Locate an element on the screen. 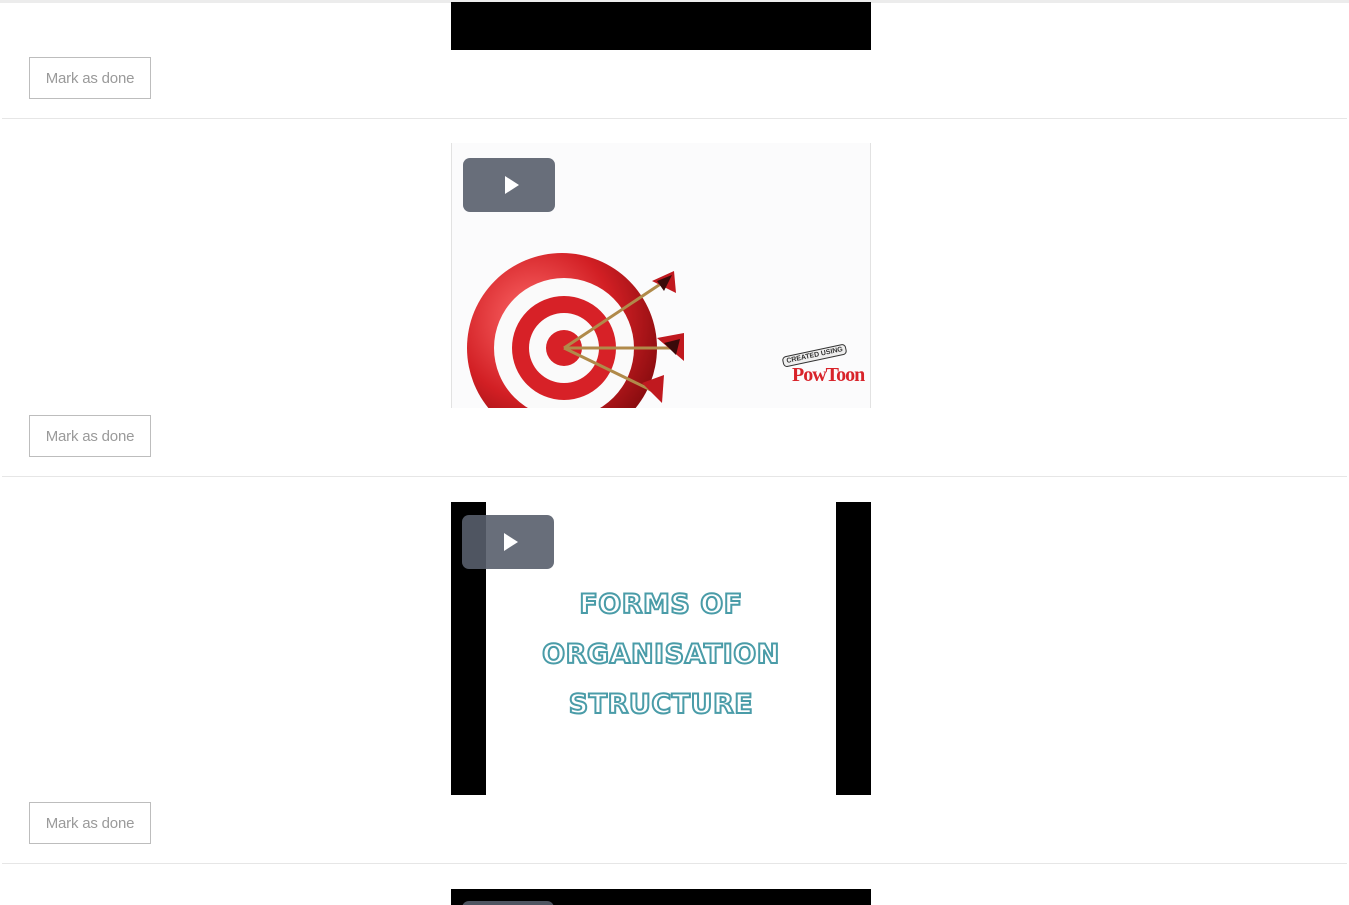  mark-as-done-button-1: Mark as done is located at coordinates (90, 78).